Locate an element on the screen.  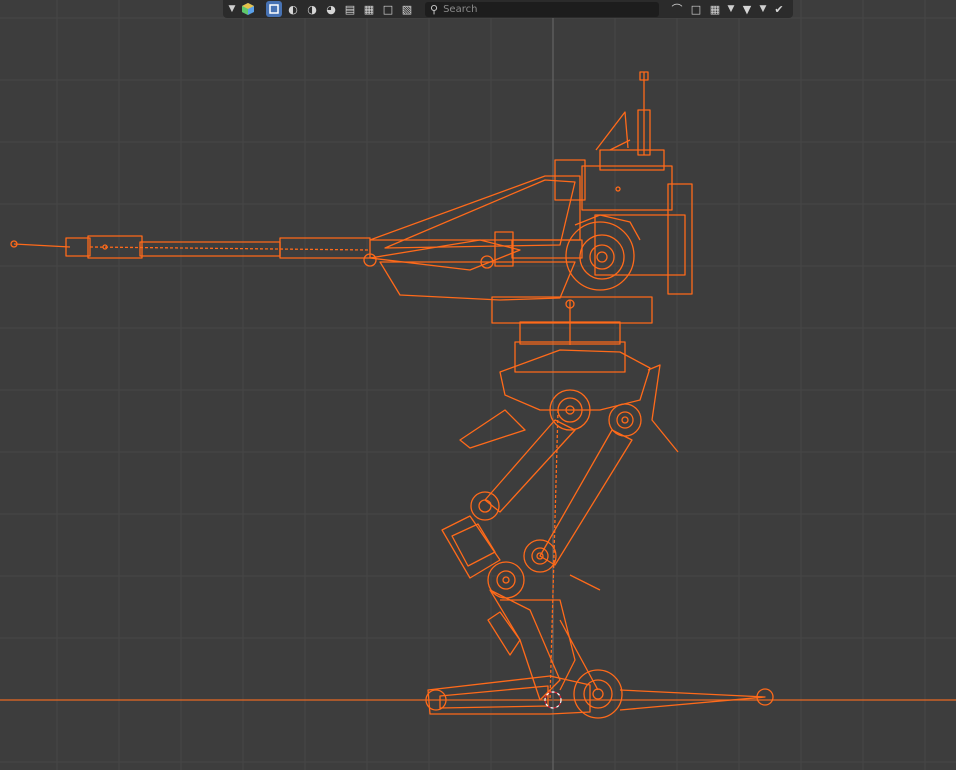
object-icon is located at coordinates (274, 9).